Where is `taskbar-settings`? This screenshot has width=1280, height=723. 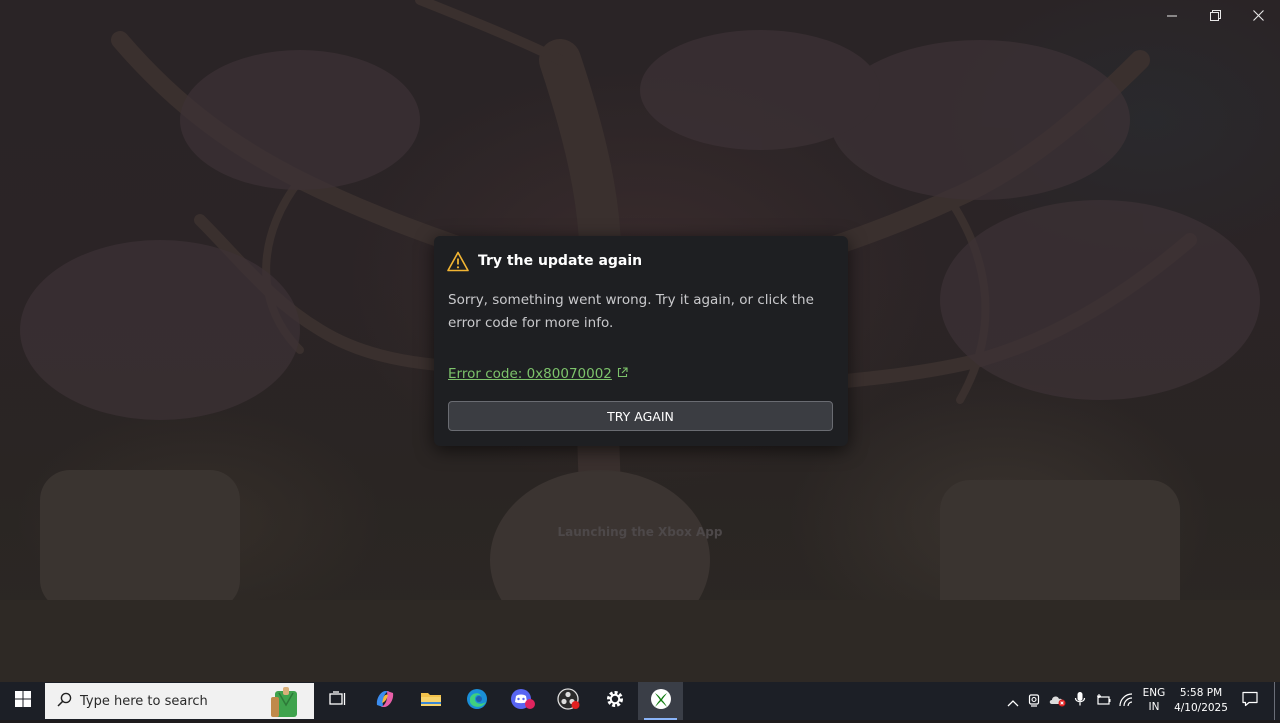
taskbar-settings is located at coordinates (614, 701).